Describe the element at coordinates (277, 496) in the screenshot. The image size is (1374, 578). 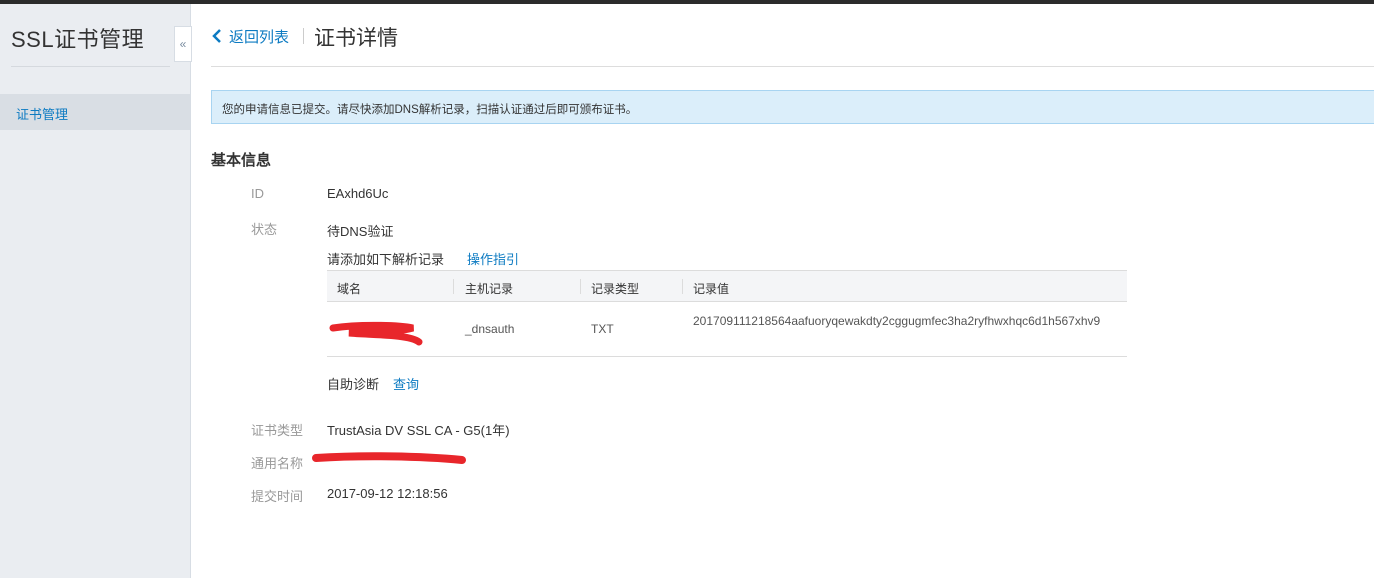
I see `submit-time-label: 提交时间` at that location.